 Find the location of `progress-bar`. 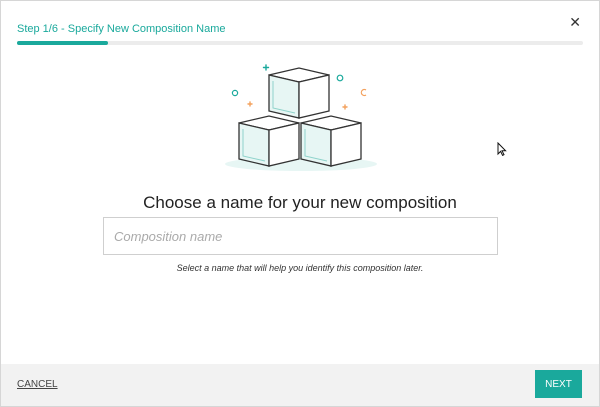

progress-bar is located at coordinates (300, 43).